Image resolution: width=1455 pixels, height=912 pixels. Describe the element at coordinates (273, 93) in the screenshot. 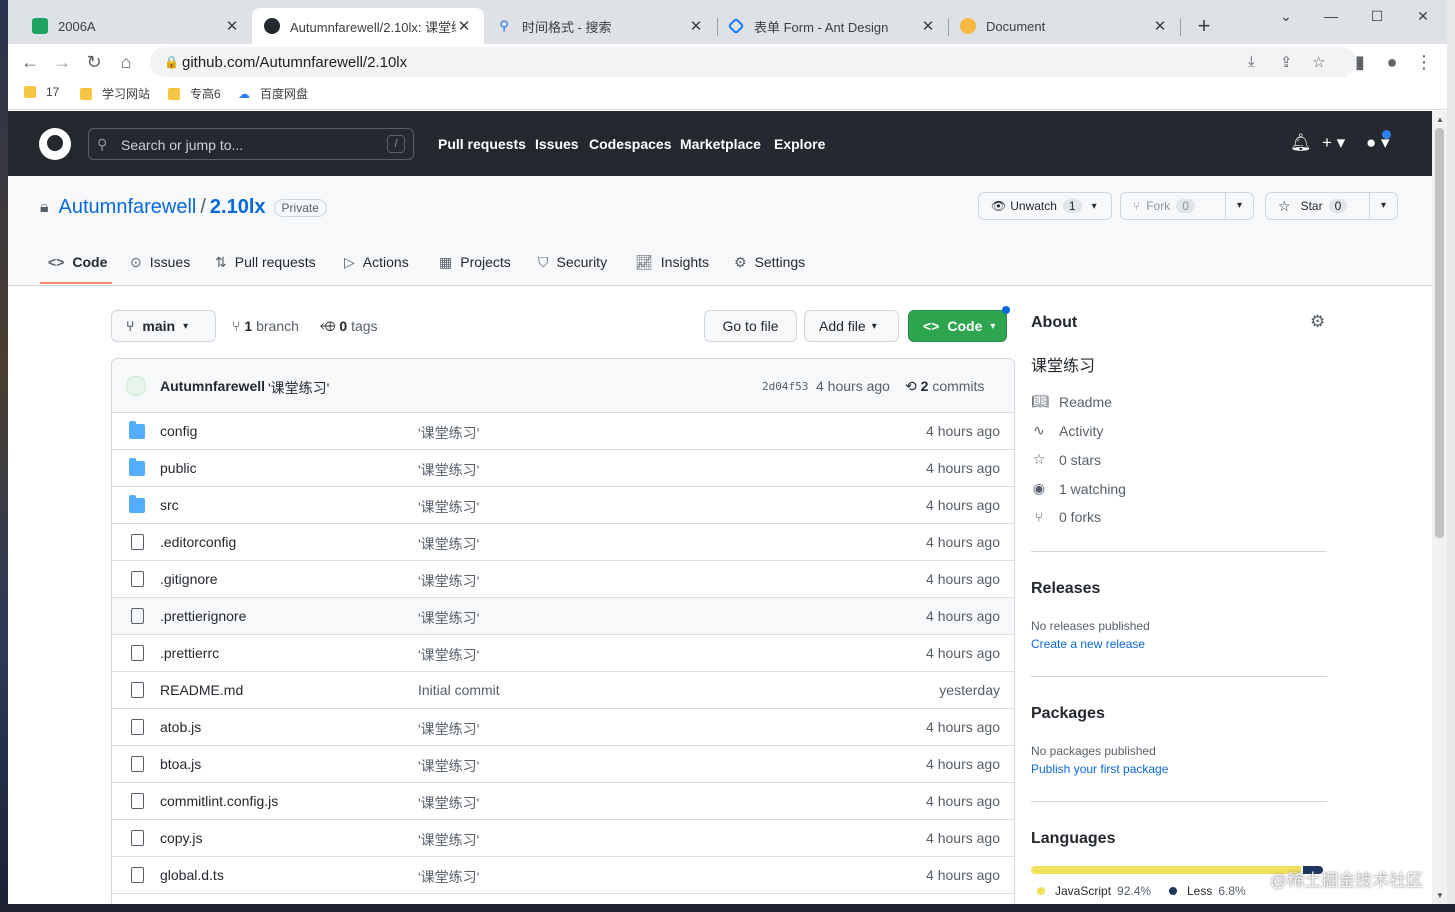

I see `bookmark-baidu-pan: ☁ 百度网盘` at that location.